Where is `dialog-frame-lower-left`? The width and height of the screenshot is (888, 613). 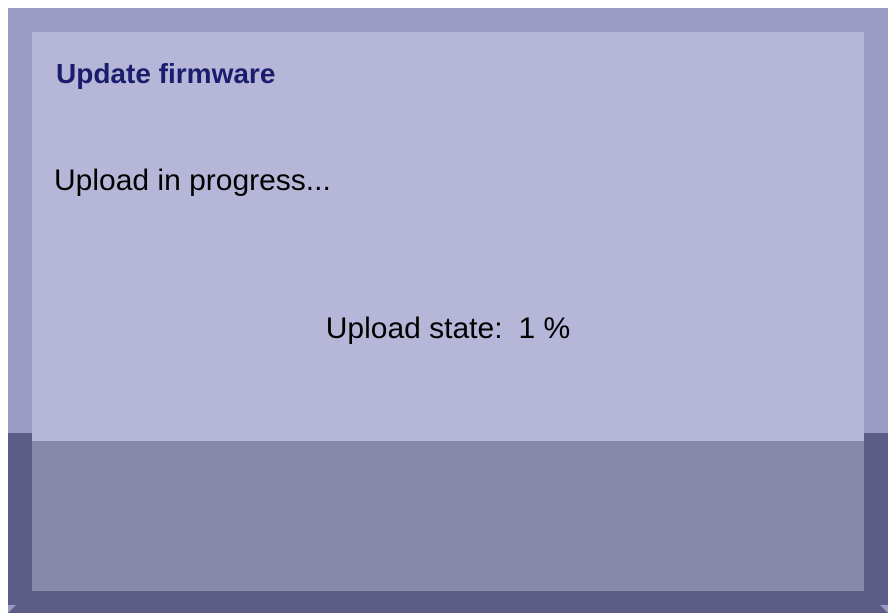
dialog-frame-lower-left is located at coordinates (20, 519).